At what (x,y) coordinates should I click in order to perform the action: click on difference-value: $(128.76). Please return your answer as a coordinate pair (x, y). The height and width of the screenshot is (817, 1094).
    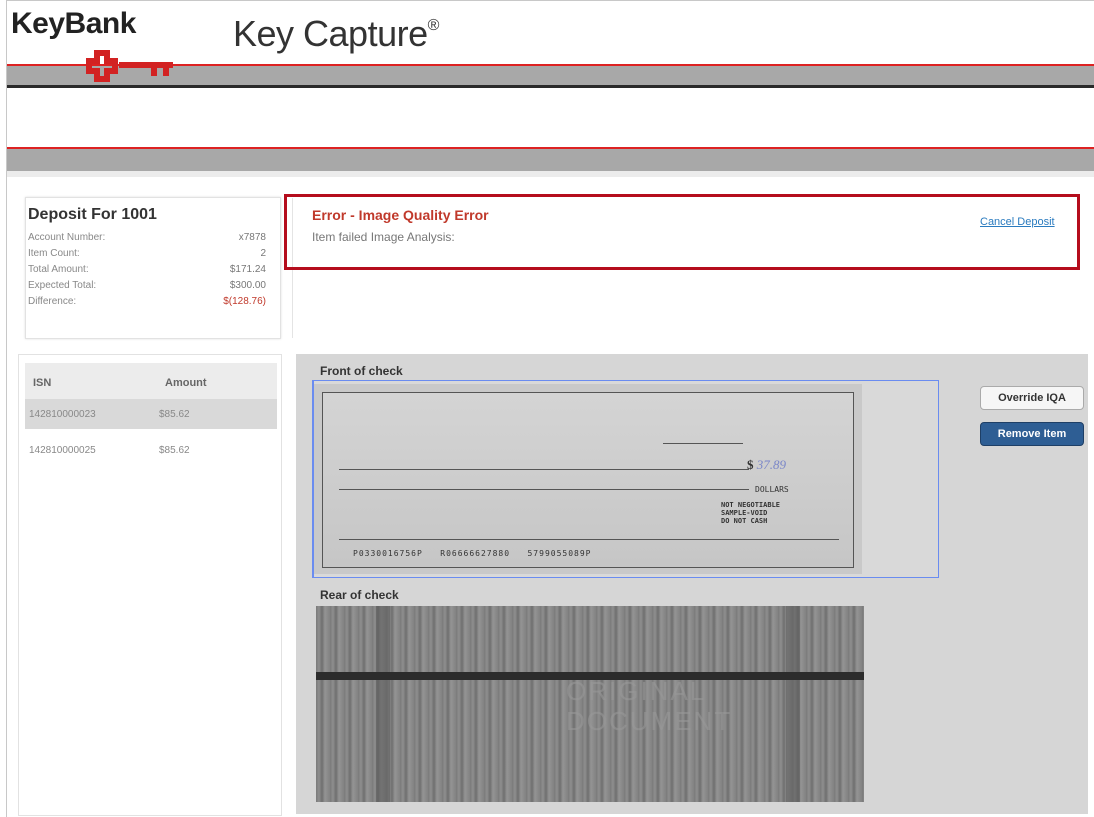
    Looking at the image, I should click on (244, 301).